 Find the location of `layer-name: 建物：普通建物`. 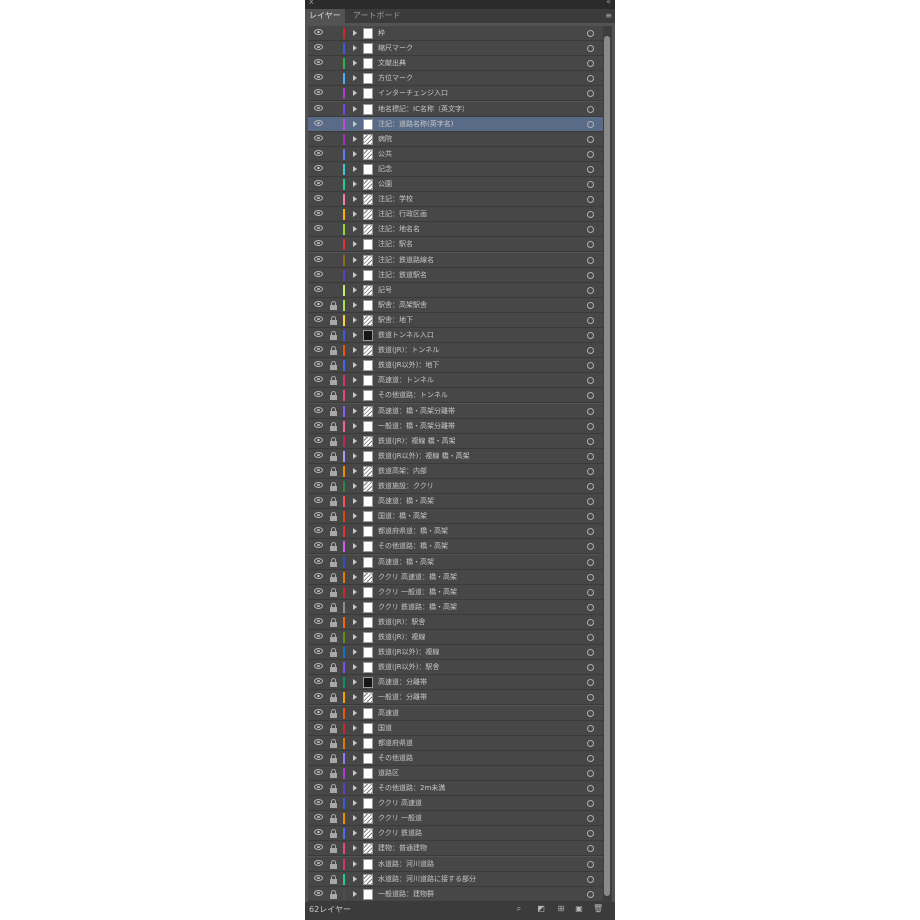

layer-name: 建物：普通建物 is located at coordinates (473, 848).